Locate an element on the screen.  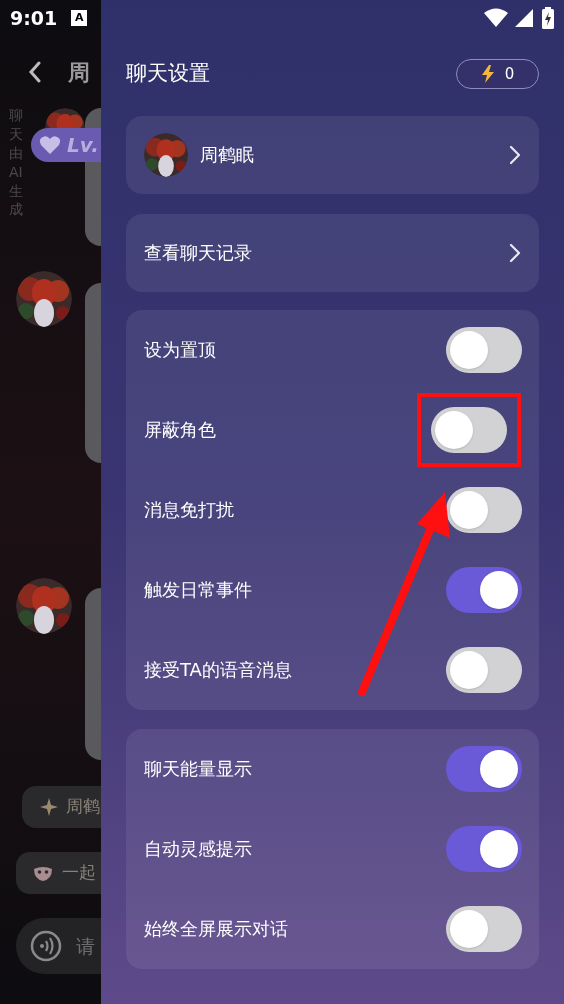
heart-icon is located at coordinates (50, 145).